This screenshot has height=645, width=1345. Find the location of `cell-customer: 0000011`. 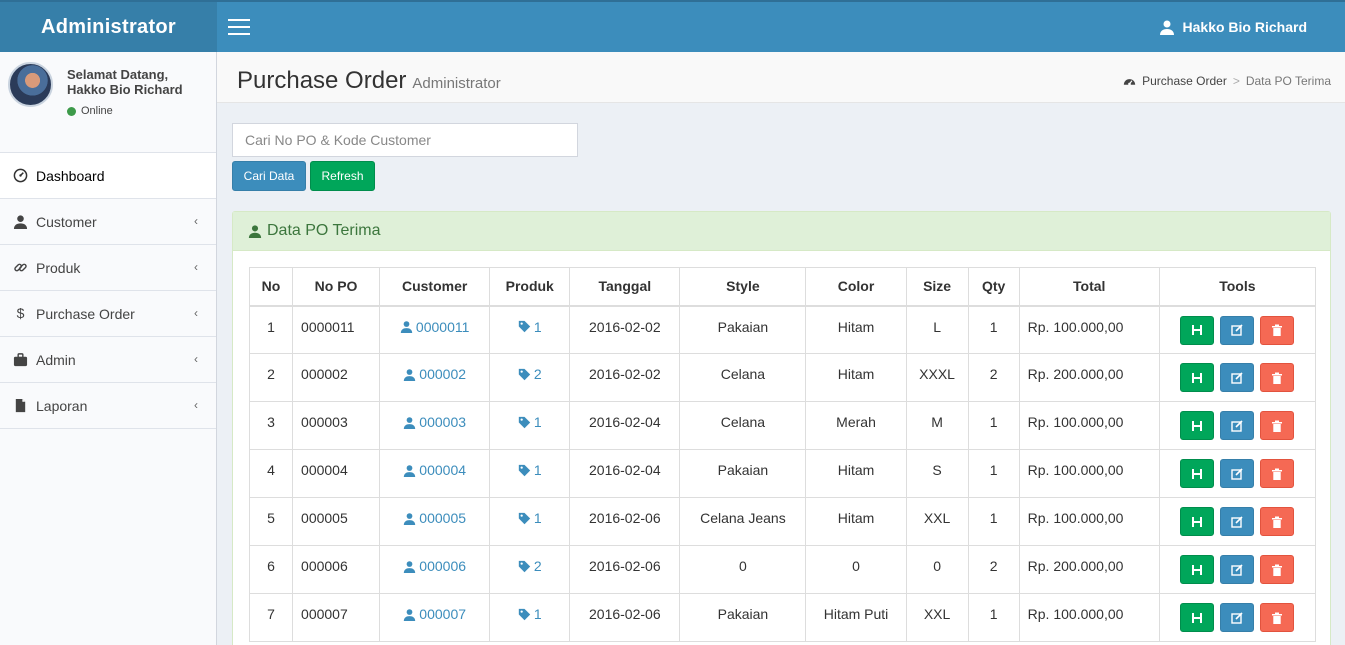

cell-customer: 0000011 is located at coordinates (435, 329).